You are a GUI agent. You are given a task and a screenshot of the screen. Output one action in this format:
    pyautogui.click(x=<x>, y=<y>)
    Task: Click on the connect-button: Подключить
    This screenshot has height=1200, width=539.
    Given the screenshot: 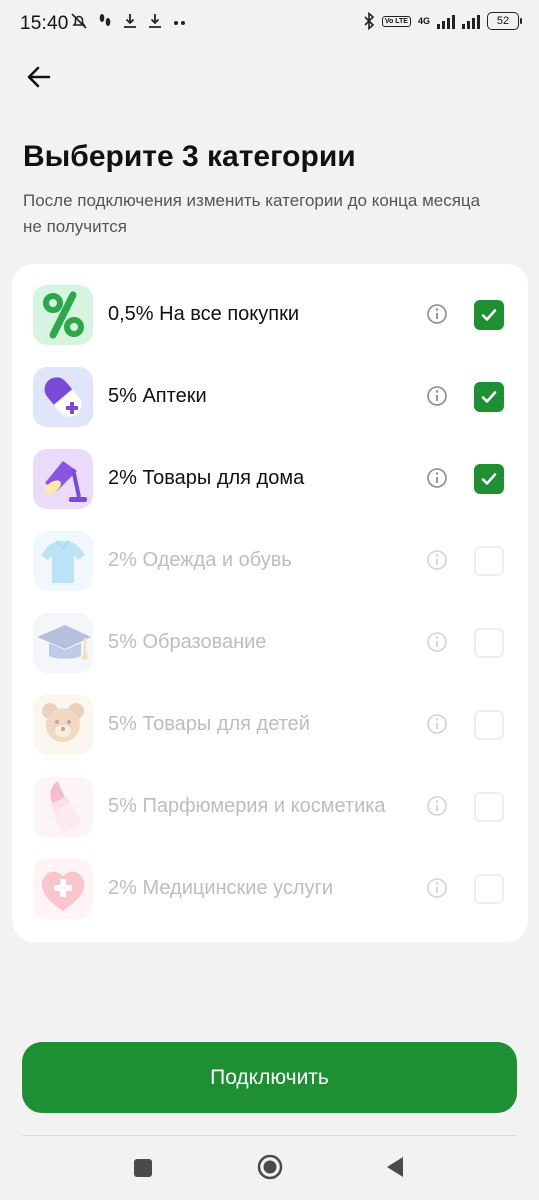 What is the action you would take?
    pyautogui.click(x=269, y=1077)
    